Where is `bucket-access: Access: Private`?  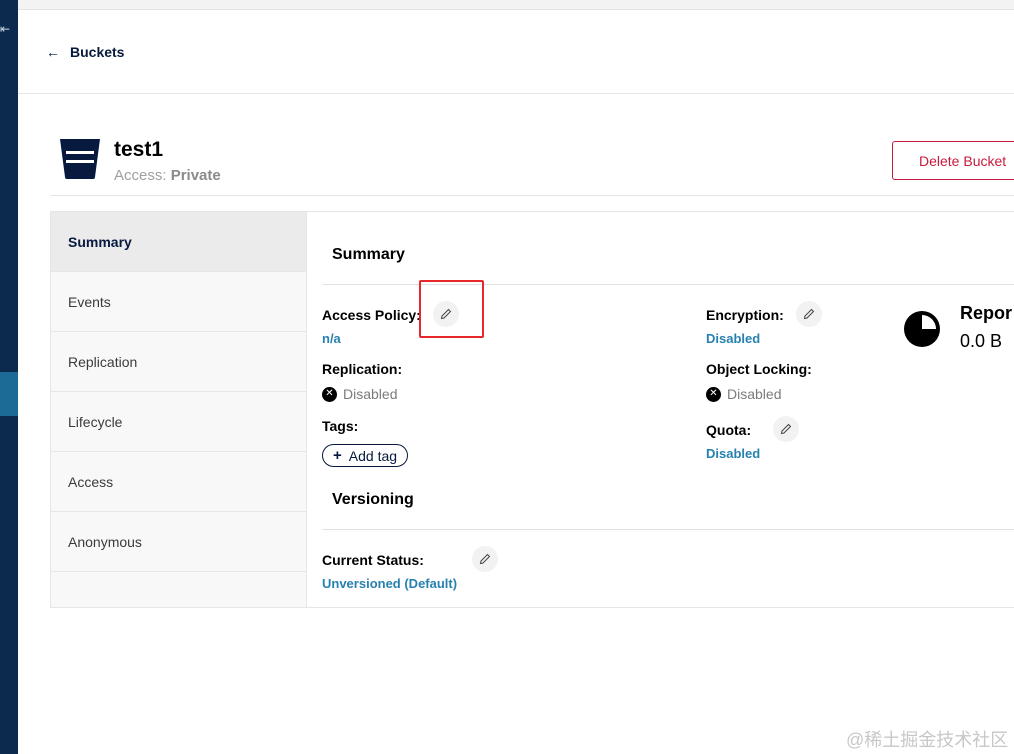 bucket-access: Access: Private is located at coordinates (167, 175).